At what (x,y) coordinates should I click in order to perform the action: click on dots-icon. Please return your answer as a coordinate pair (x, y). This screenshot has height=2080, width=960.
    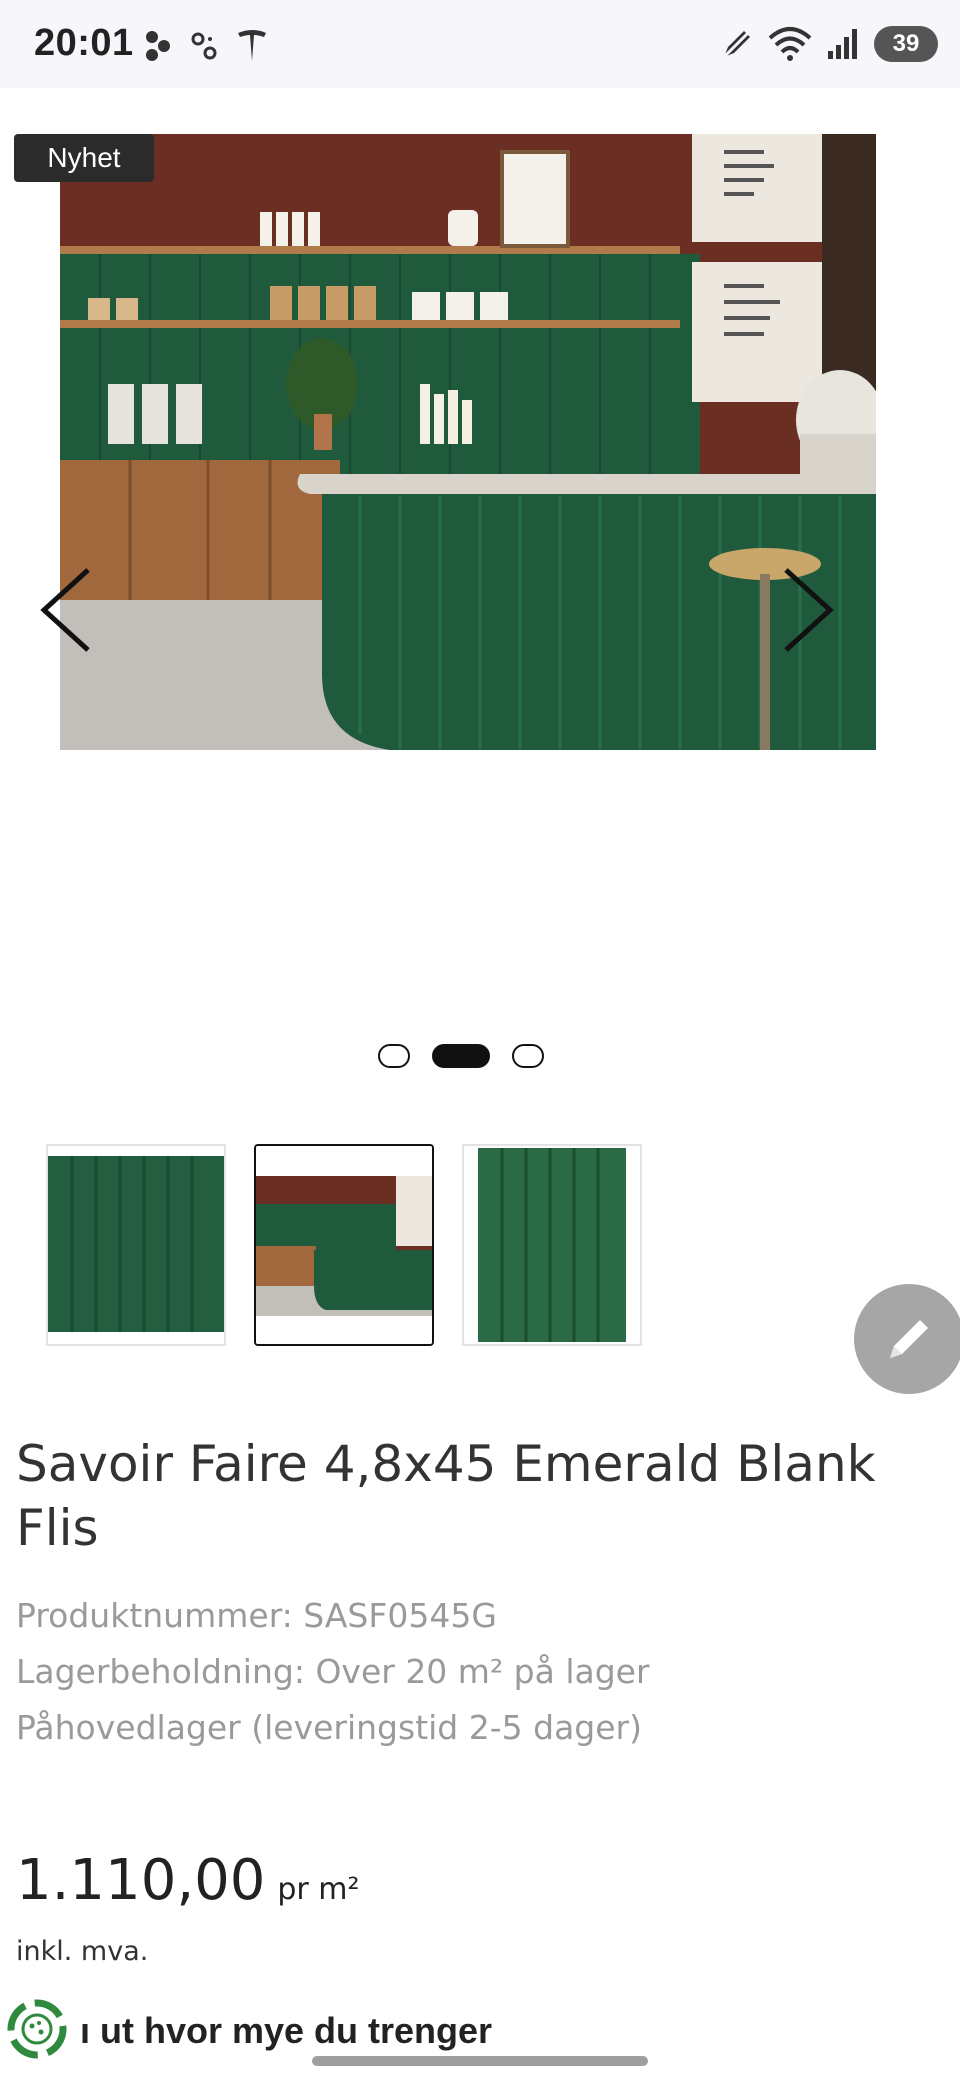
    Looking at the image, I should click on (204, 46).